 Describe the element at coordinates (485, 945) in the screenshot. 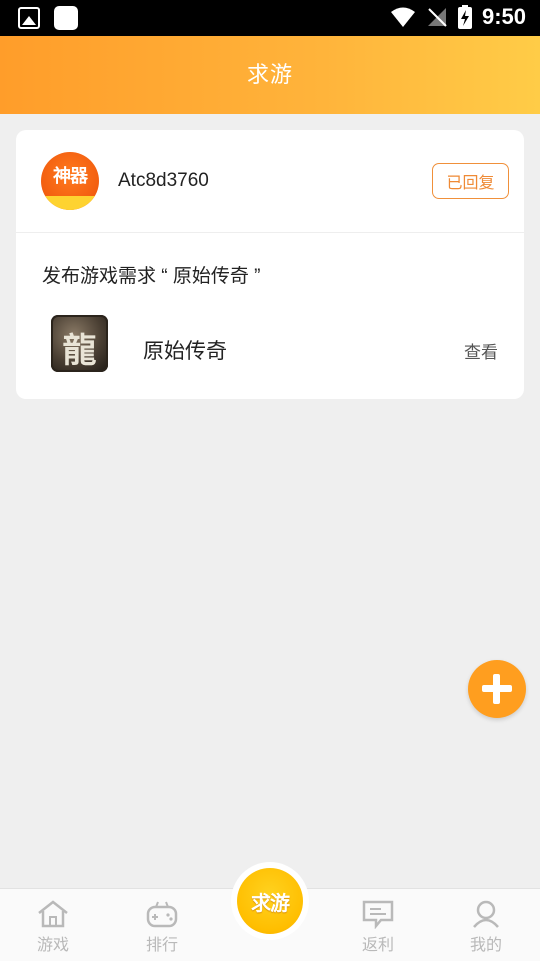

I see `nav-label-mine: 我的` at that location.